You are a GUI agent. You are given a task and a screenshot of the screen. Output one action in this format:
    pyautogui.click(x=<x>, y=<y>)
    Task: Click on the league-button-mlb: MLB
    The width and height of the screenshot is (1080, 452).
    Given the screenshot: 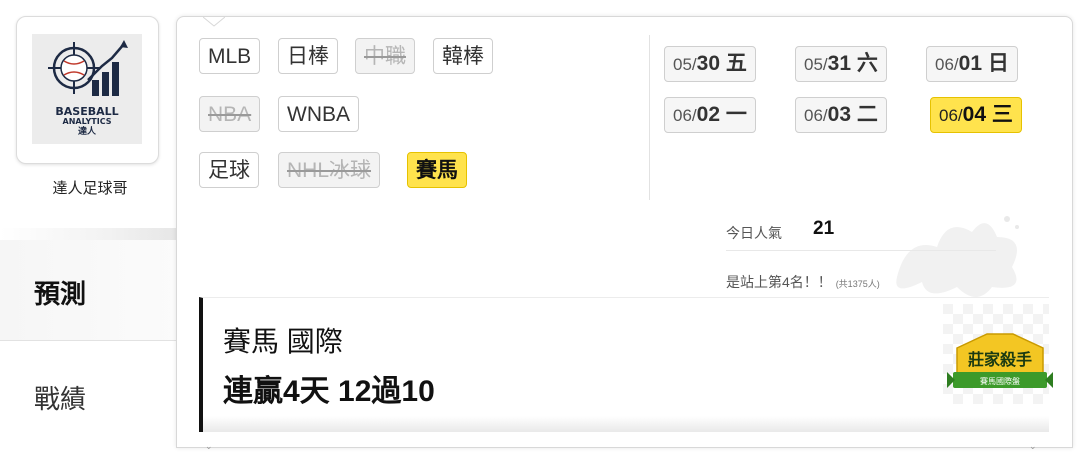 What is the action you would take?
    pyautogui.click(x=230, y=56)
    